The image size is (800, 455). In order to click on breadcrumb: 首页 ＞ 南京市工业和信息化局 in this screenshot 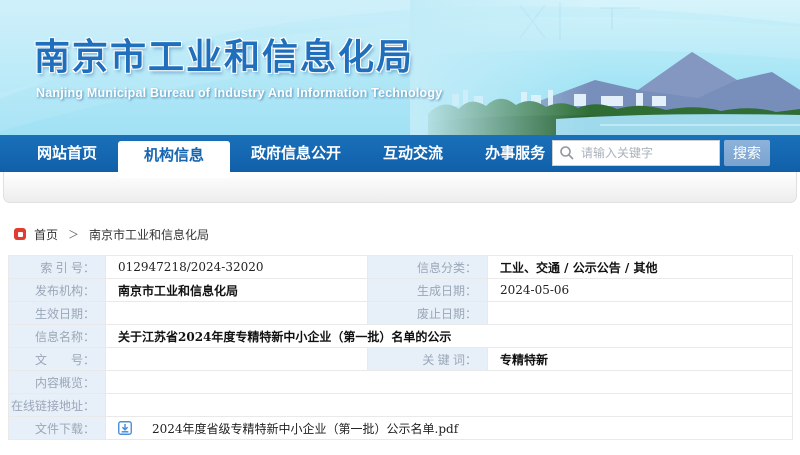, I will do `click(111, 234)`.